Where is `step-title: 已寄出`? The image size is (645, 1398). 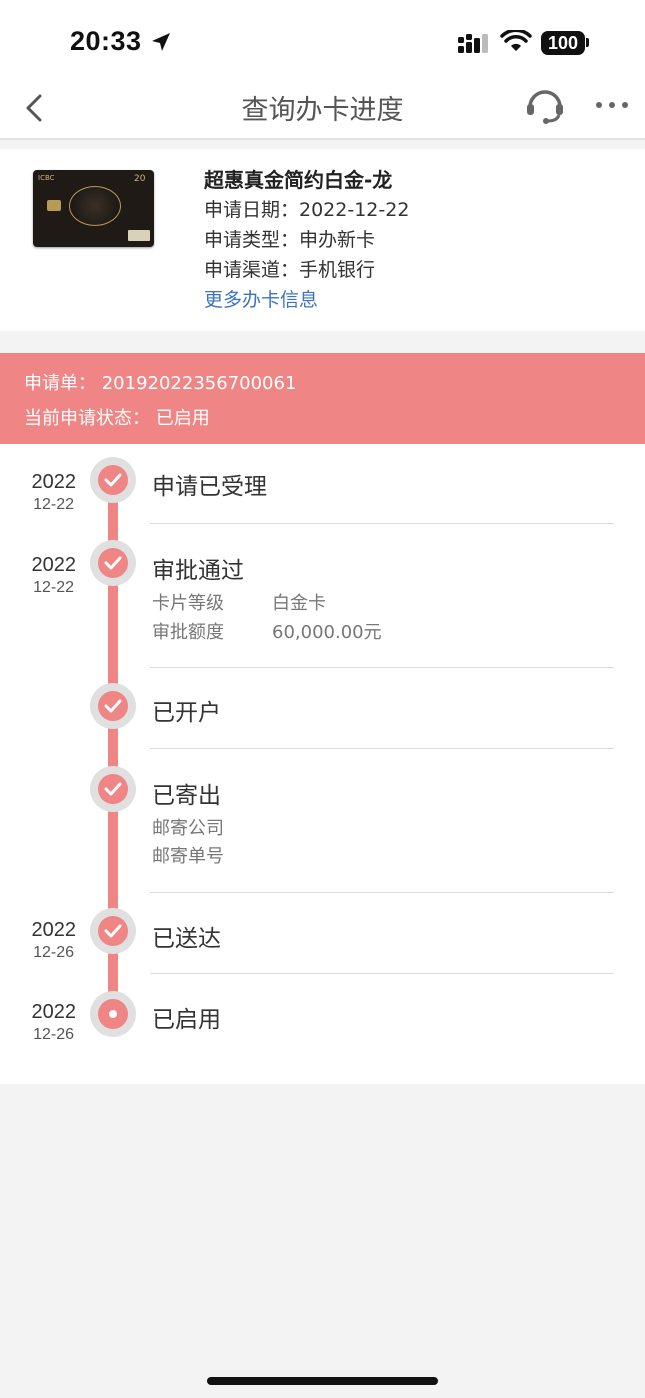
step-title: 已寄出 is located at coordinates (186, 796).